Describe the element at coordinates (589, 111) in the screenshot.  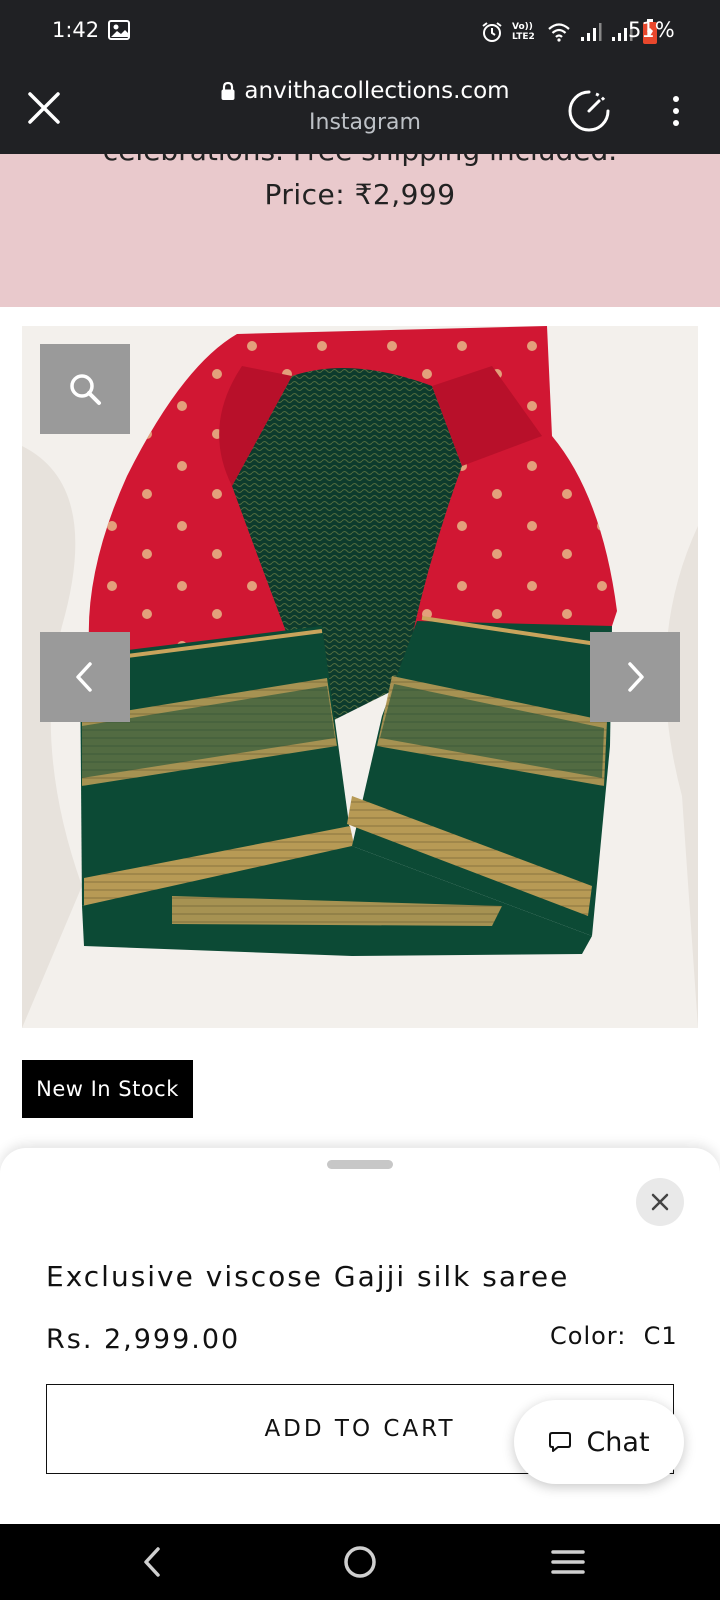
I see `speed-icon` at that location.